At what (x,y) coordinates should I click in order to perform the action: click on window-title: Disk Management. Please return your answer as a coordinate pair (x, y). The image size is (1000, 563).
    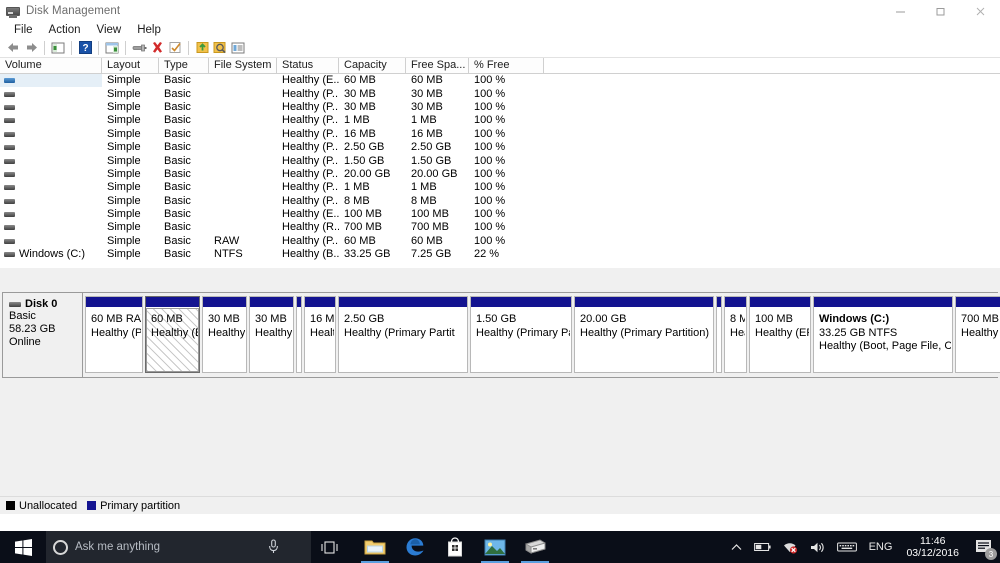
    Looking at the image, I should click on (73, 10).